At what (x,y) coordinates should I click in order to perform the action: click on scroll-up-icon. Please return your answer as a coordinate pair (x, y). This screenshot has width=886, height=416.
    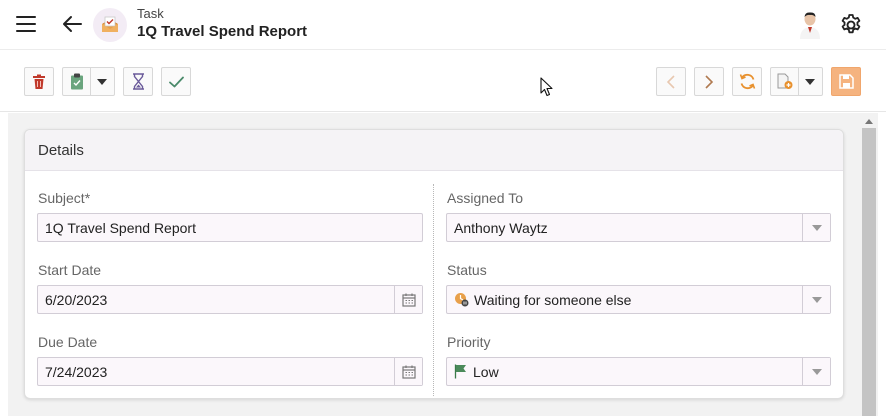
    Looking at the image, I should click on (869, 121).